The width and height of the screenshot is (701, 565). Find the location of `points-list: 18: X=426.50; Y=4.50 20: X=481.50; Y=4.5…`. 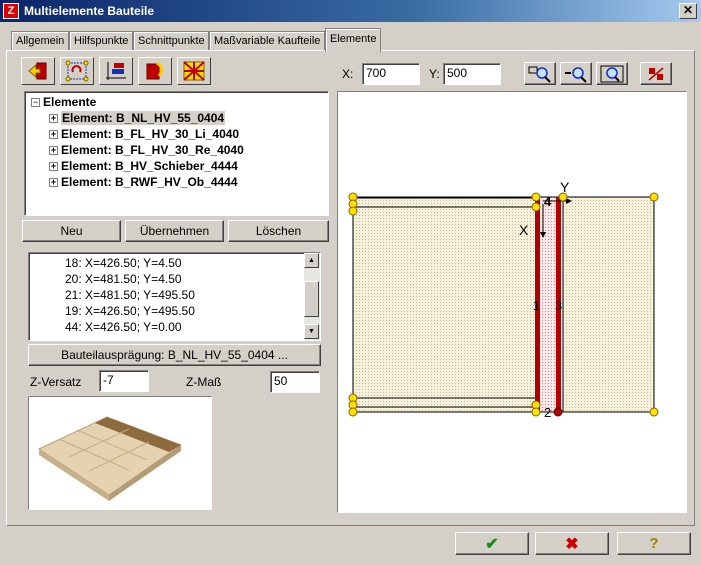

points-list: 18: X=426.50; Y=4.50 20: X=481.50; Y=4.5… is located at coordinates (174, 296).